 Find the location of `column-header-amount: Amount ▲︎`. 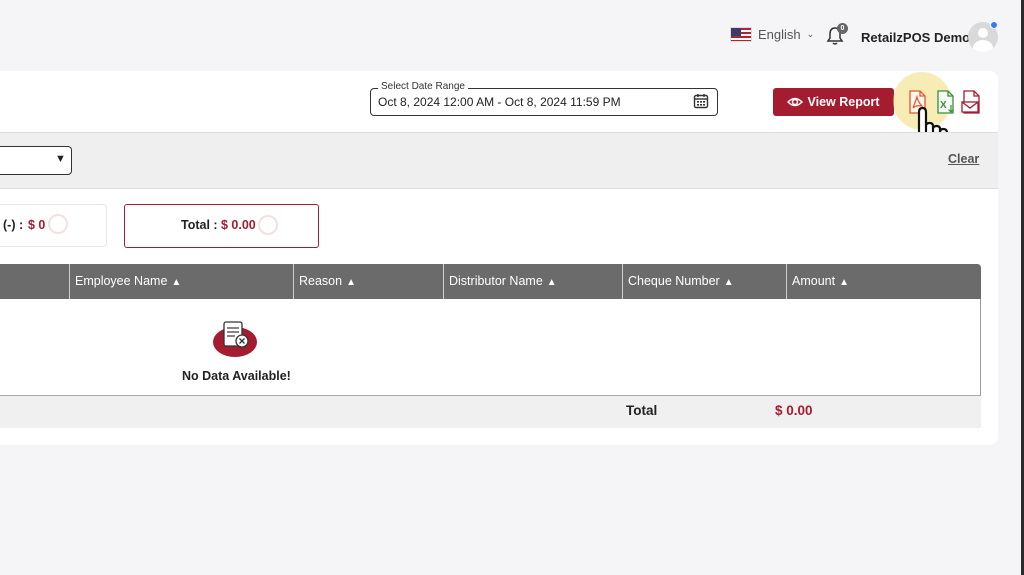

column-header-amount: Amount ▲︎ is located at coordinates (883, 281).